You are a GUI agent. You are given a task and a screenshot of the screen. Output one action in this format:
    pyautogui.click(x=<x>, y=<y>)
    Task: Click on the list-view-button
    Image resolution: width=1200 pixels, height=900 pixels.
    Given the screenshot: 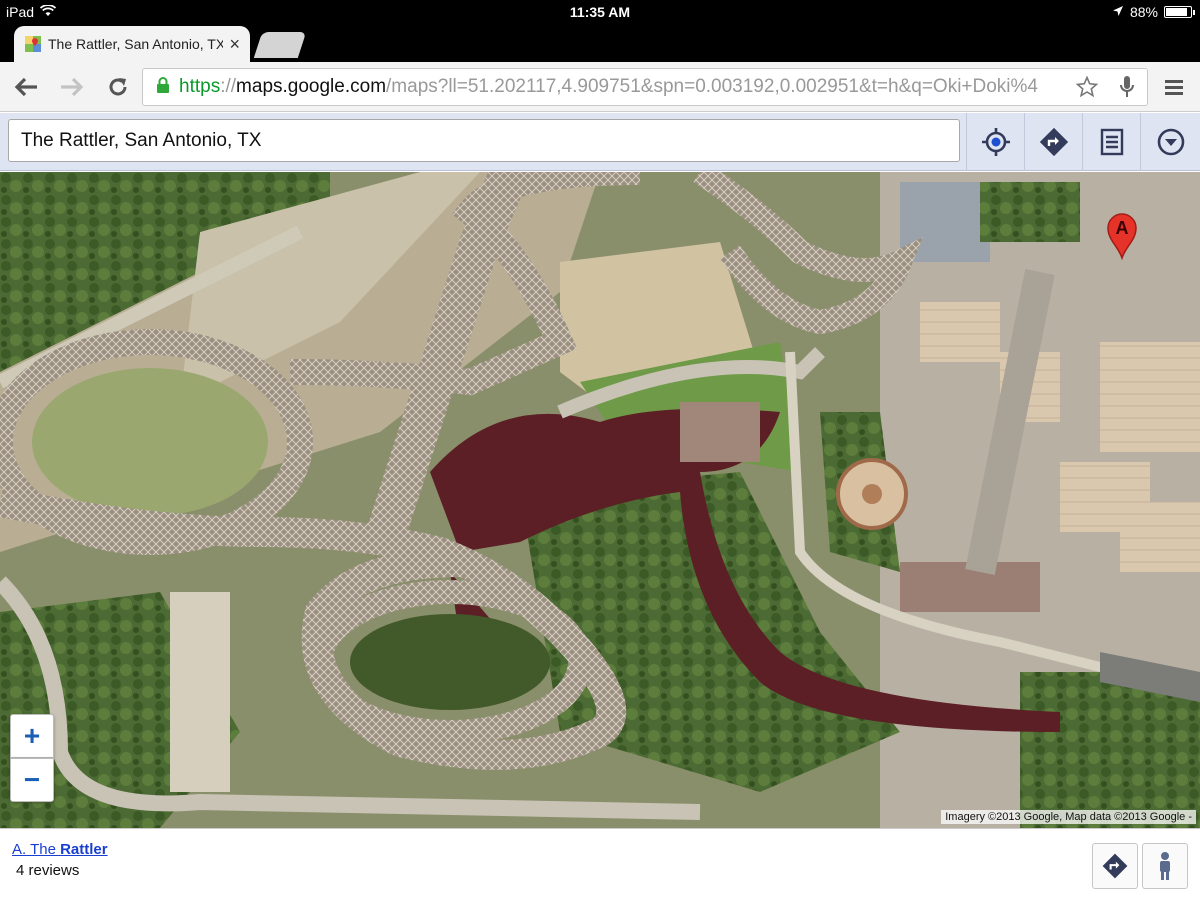 What is the action you would take?
    pyautogui.click(x=1111, y=142)
    